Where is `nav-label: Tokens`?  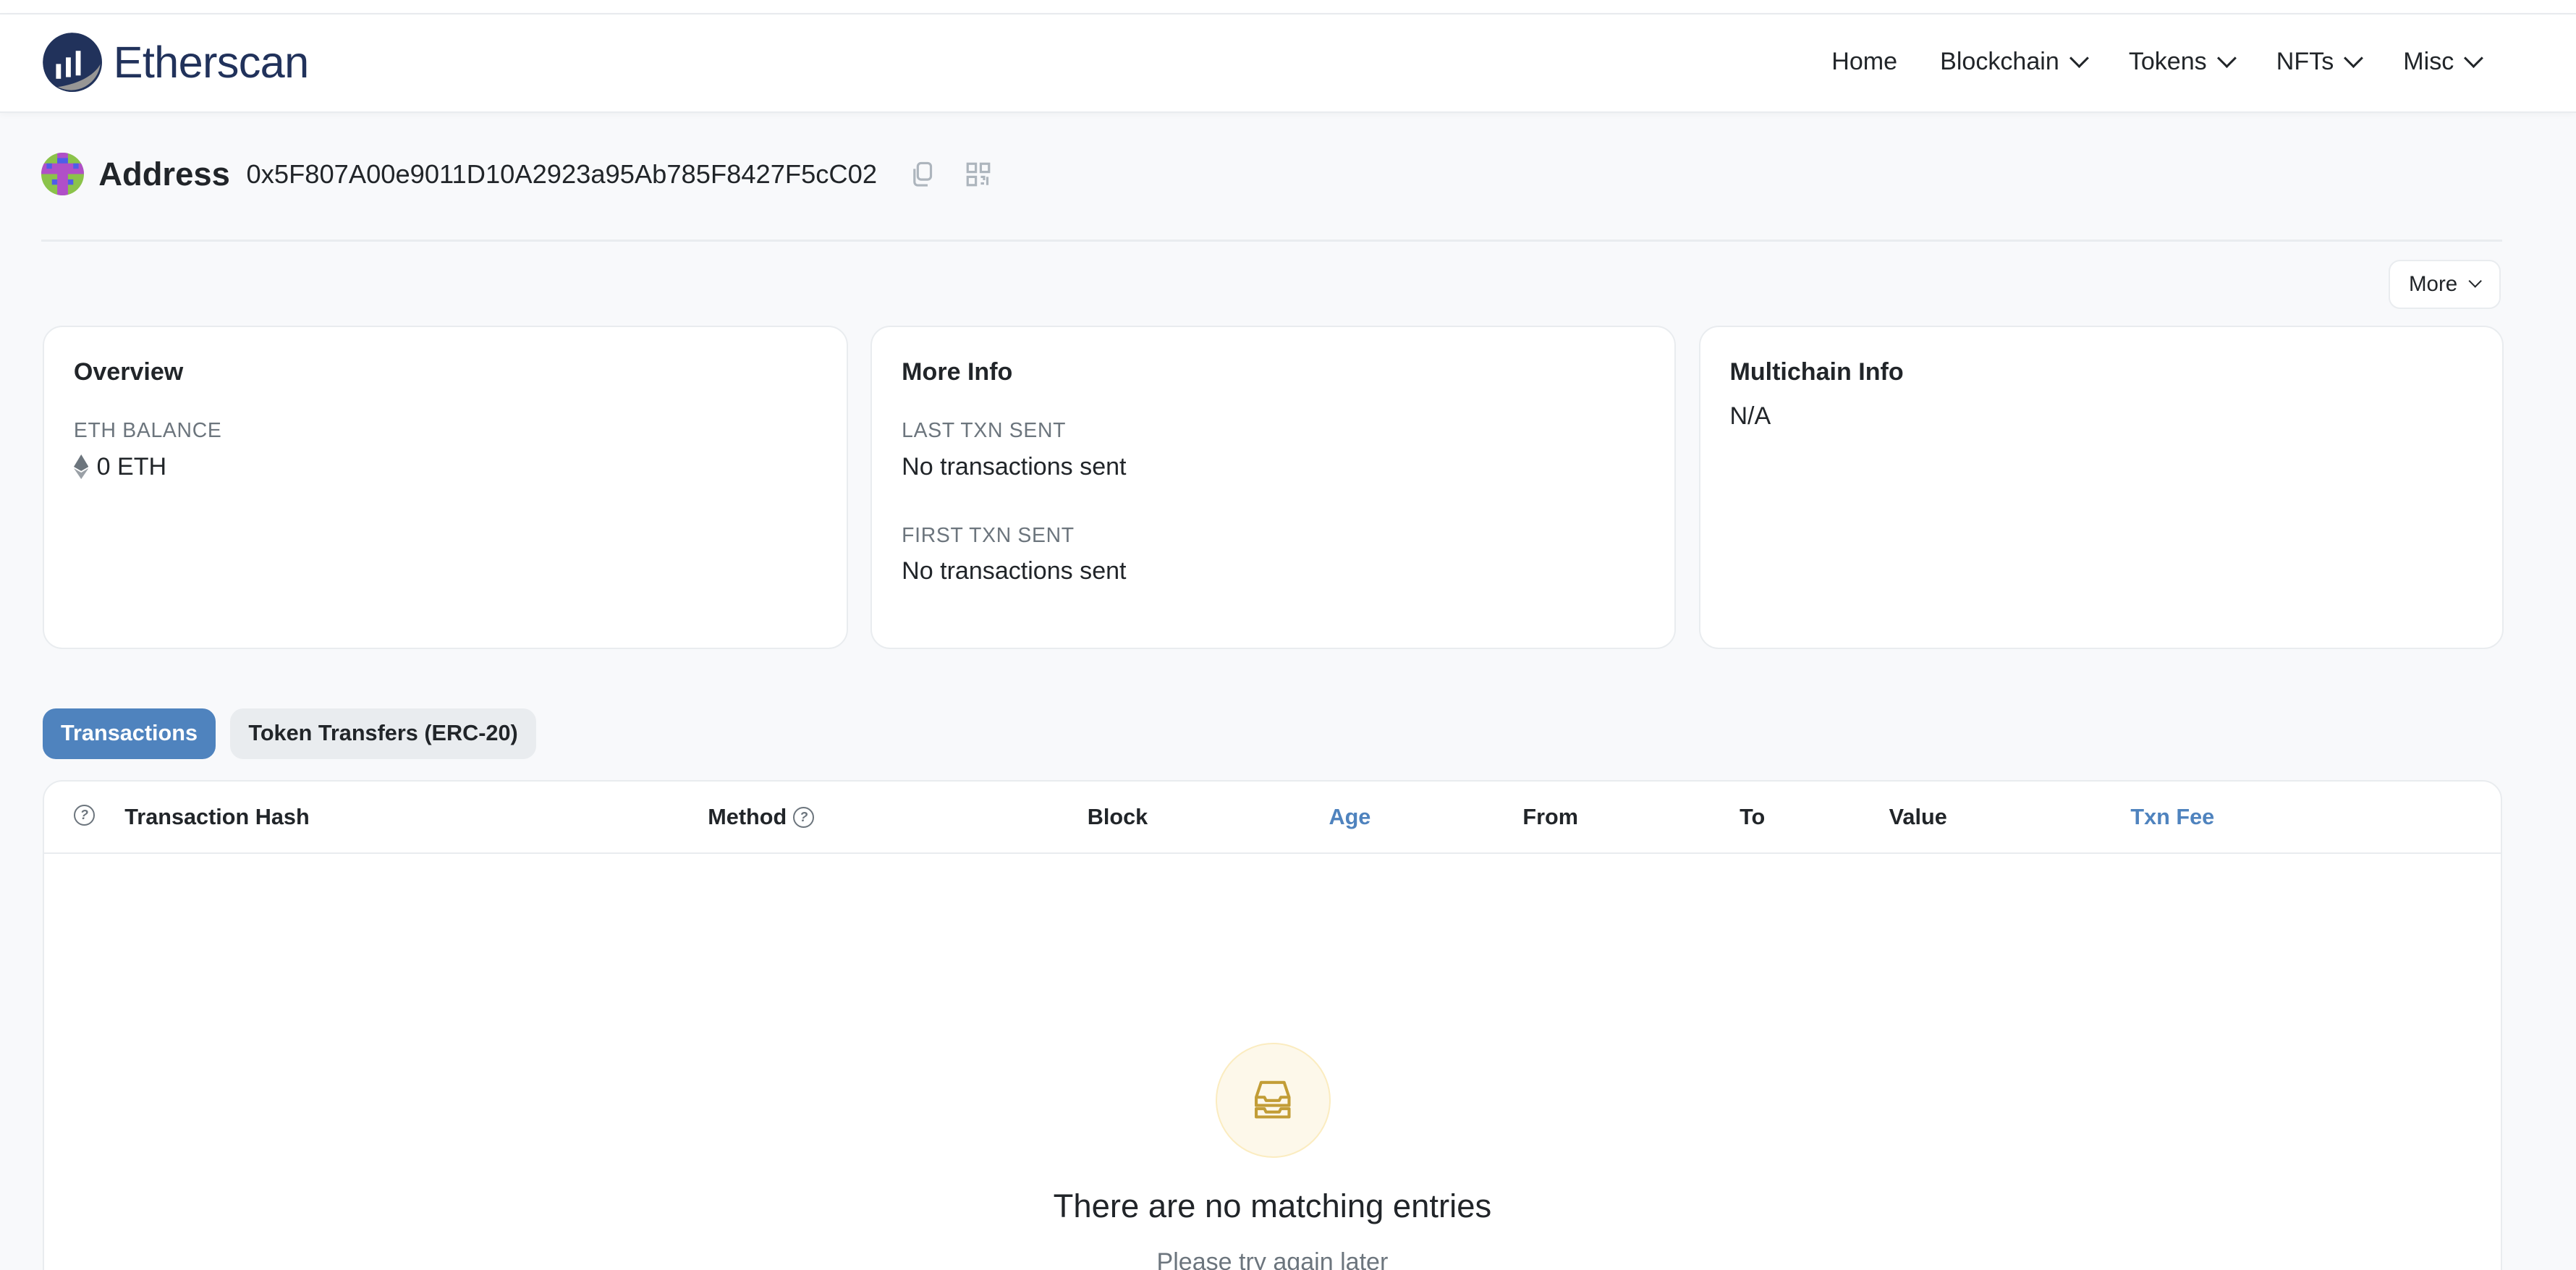
nav-label: Tokens is located at coordinates (2167, 61).